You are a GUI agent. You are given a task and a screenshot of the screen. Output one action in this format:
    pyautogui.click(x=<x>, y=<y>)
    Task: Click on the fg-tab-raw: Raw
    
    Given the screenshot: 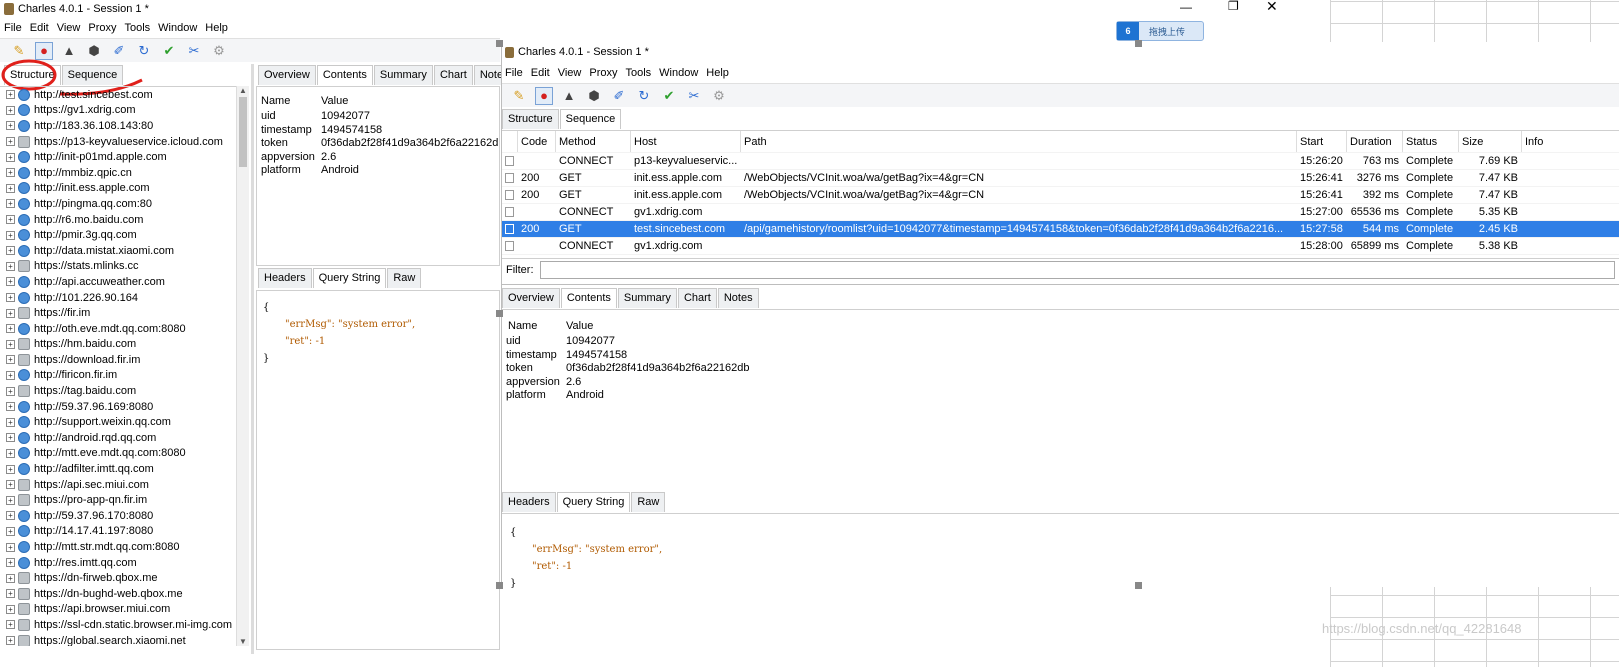 What is the action you would take?
    pyautogui.click(x=648, y=502)
    